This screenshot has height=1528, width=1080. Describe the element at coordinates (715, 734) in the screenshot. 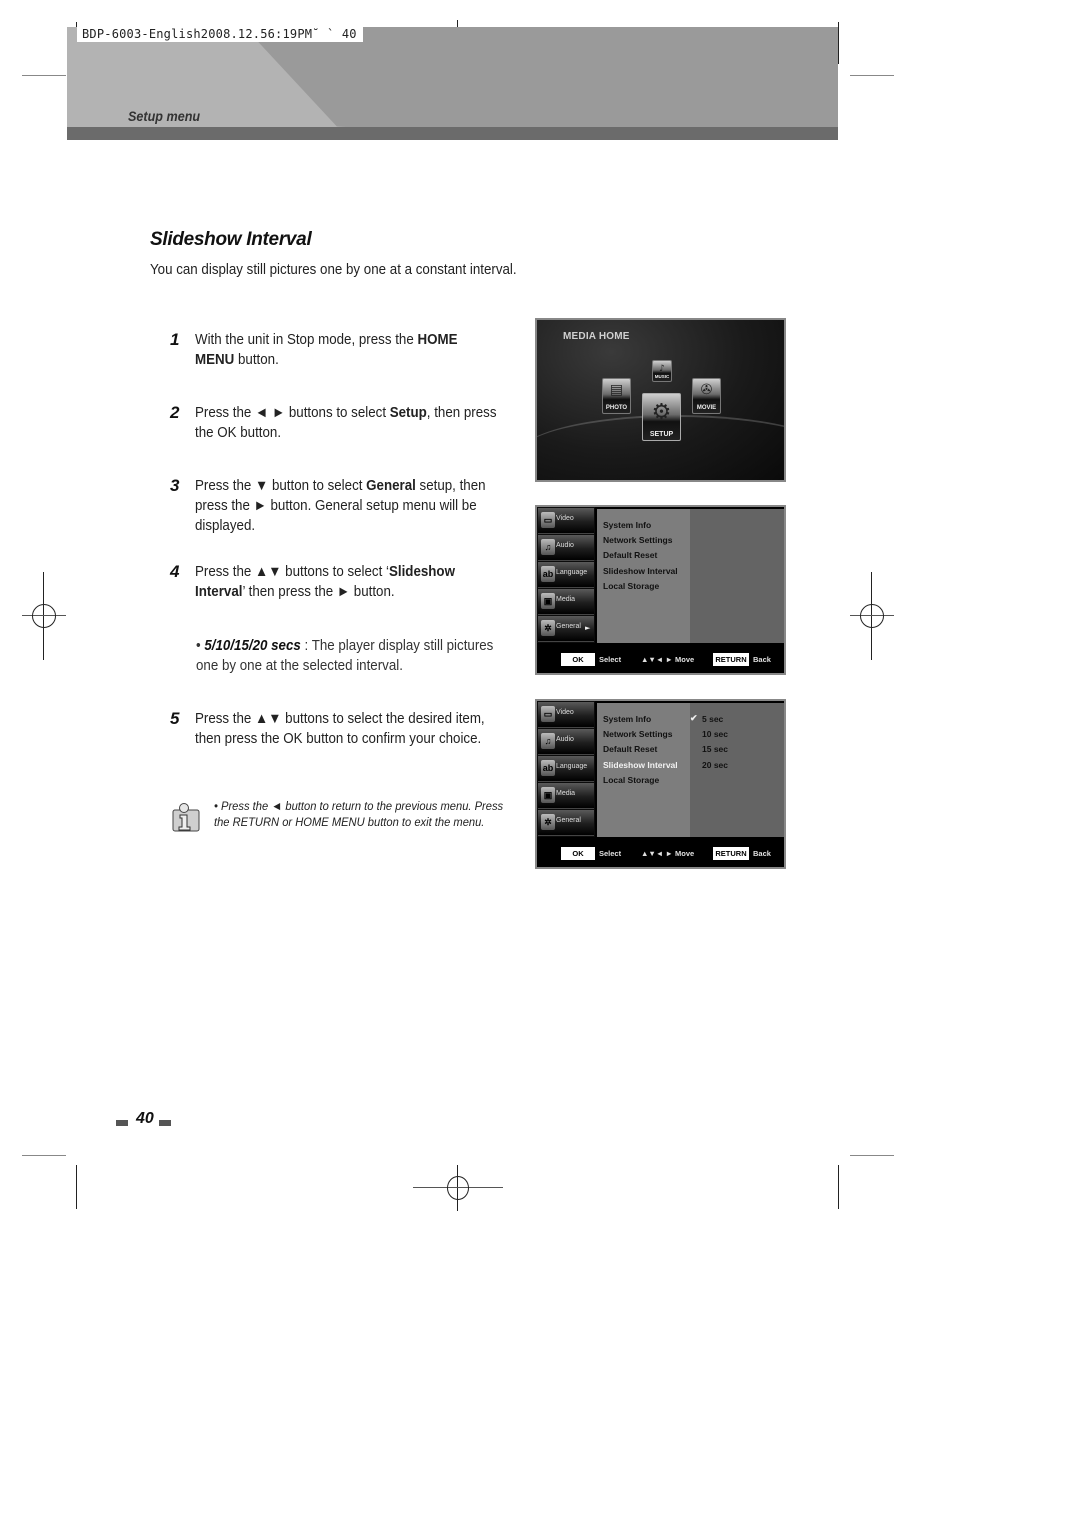

I see `option-10-sec: 10 sec` at that location.